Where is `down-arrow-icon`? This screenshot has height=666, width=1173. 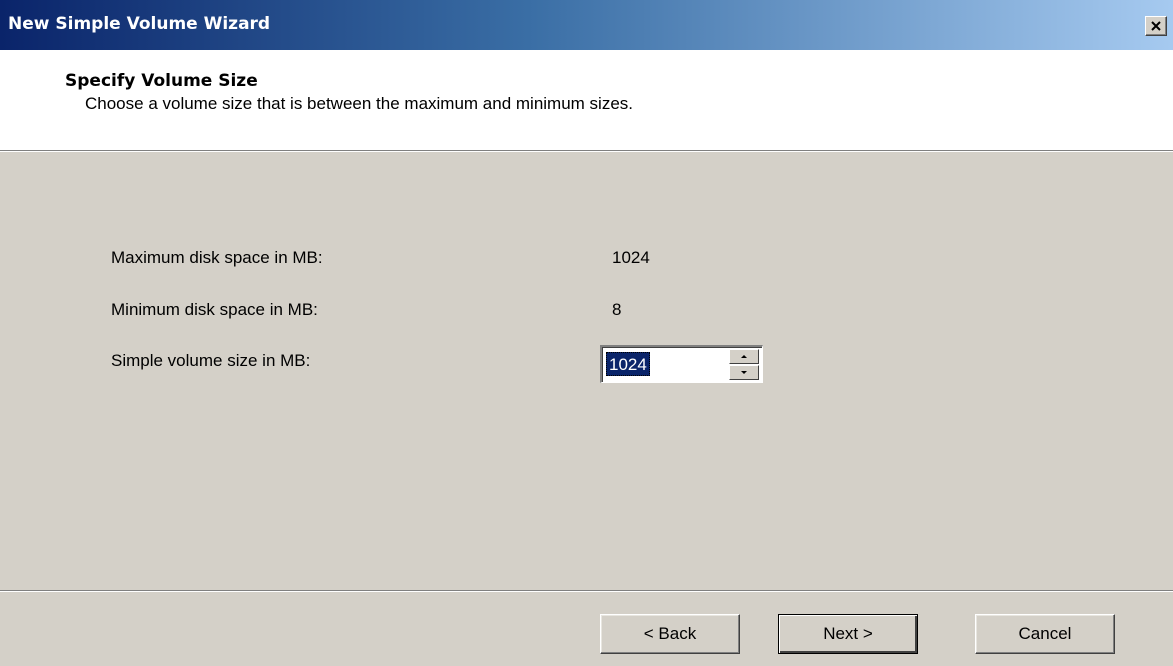
down-arrow-icon is located at coordinates (744, 372).